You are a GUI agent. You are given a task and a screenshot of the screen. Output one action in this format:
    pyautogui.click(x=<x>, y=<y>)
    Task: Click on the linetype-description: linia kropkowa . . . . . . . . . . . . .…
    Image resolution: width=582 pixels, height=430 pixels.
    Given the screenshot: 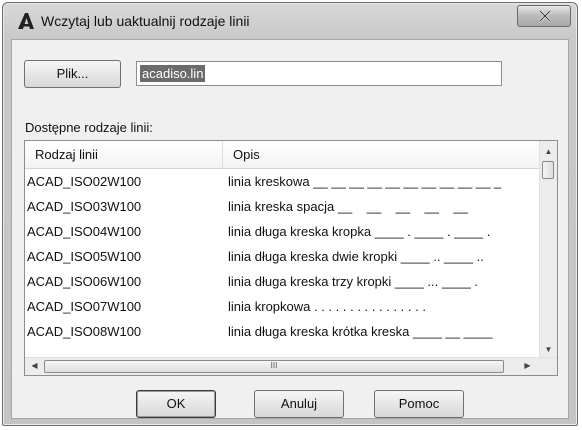 What is the action you would take?
    pyautogui.click(x=327, y=306)
    